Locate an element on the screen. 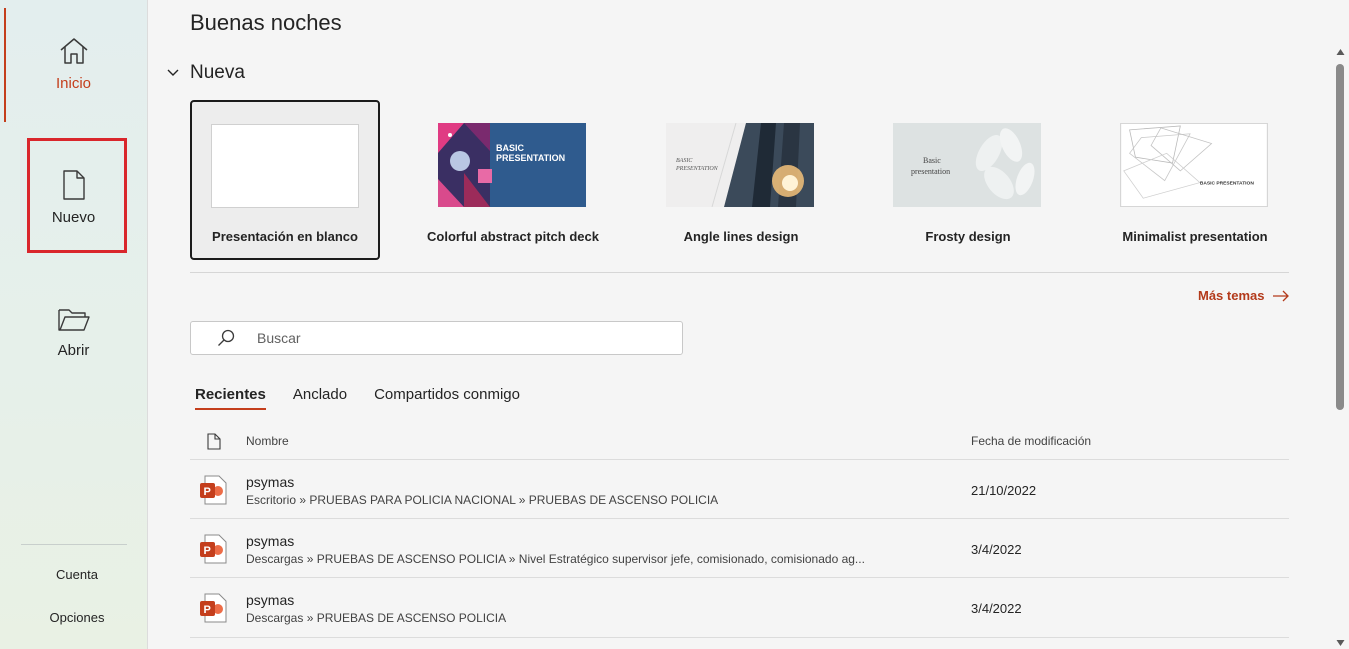 This screenshot has height=649, width=1349. scroll-down-arrow-icon is located at coordinates (1340, 643).